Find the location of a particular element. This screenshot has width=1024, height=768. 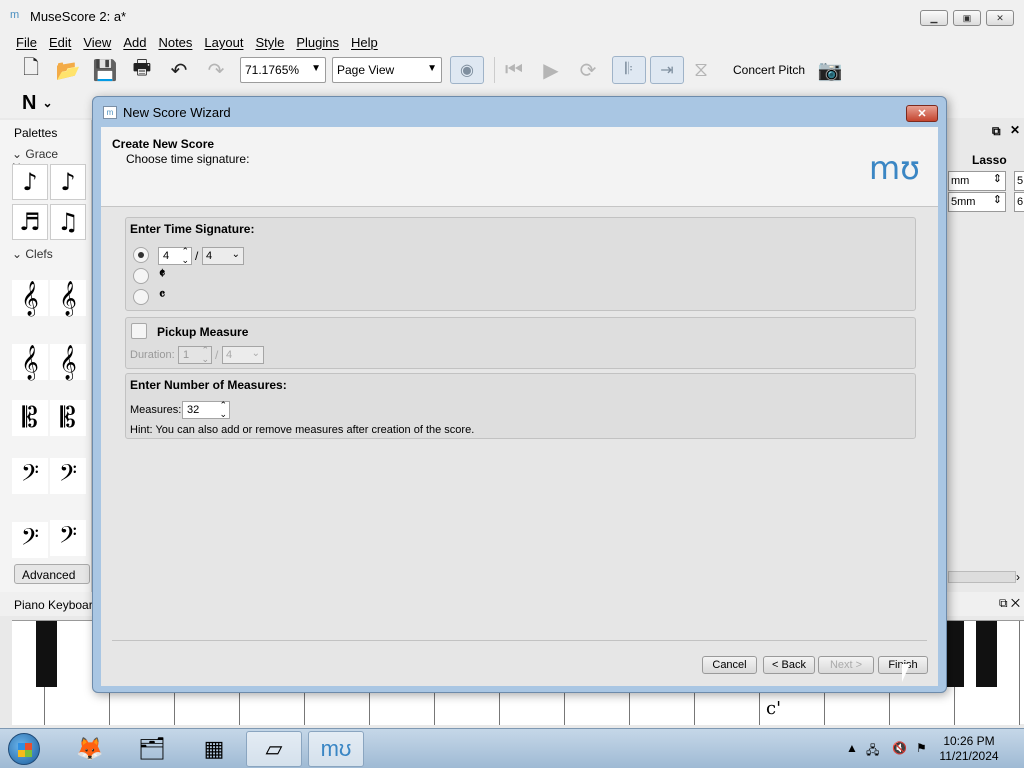

back-button: < Back is located at coordinates (789, 665).